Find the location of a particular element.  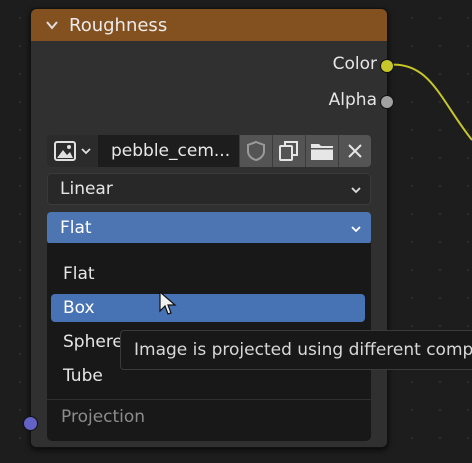

fake-user-button is located at coordinates (255, 151).